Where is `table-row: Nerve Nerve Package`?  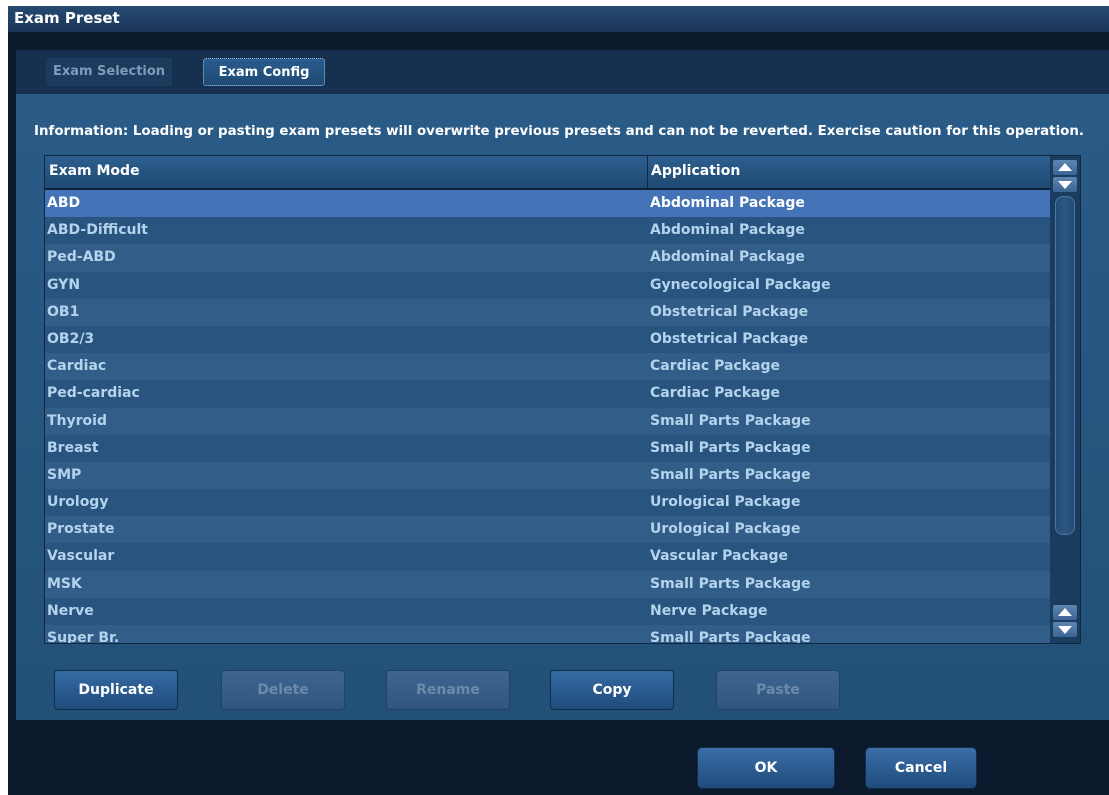
table-row: Nerve Nerve Package is located at coordinates (547, 611).